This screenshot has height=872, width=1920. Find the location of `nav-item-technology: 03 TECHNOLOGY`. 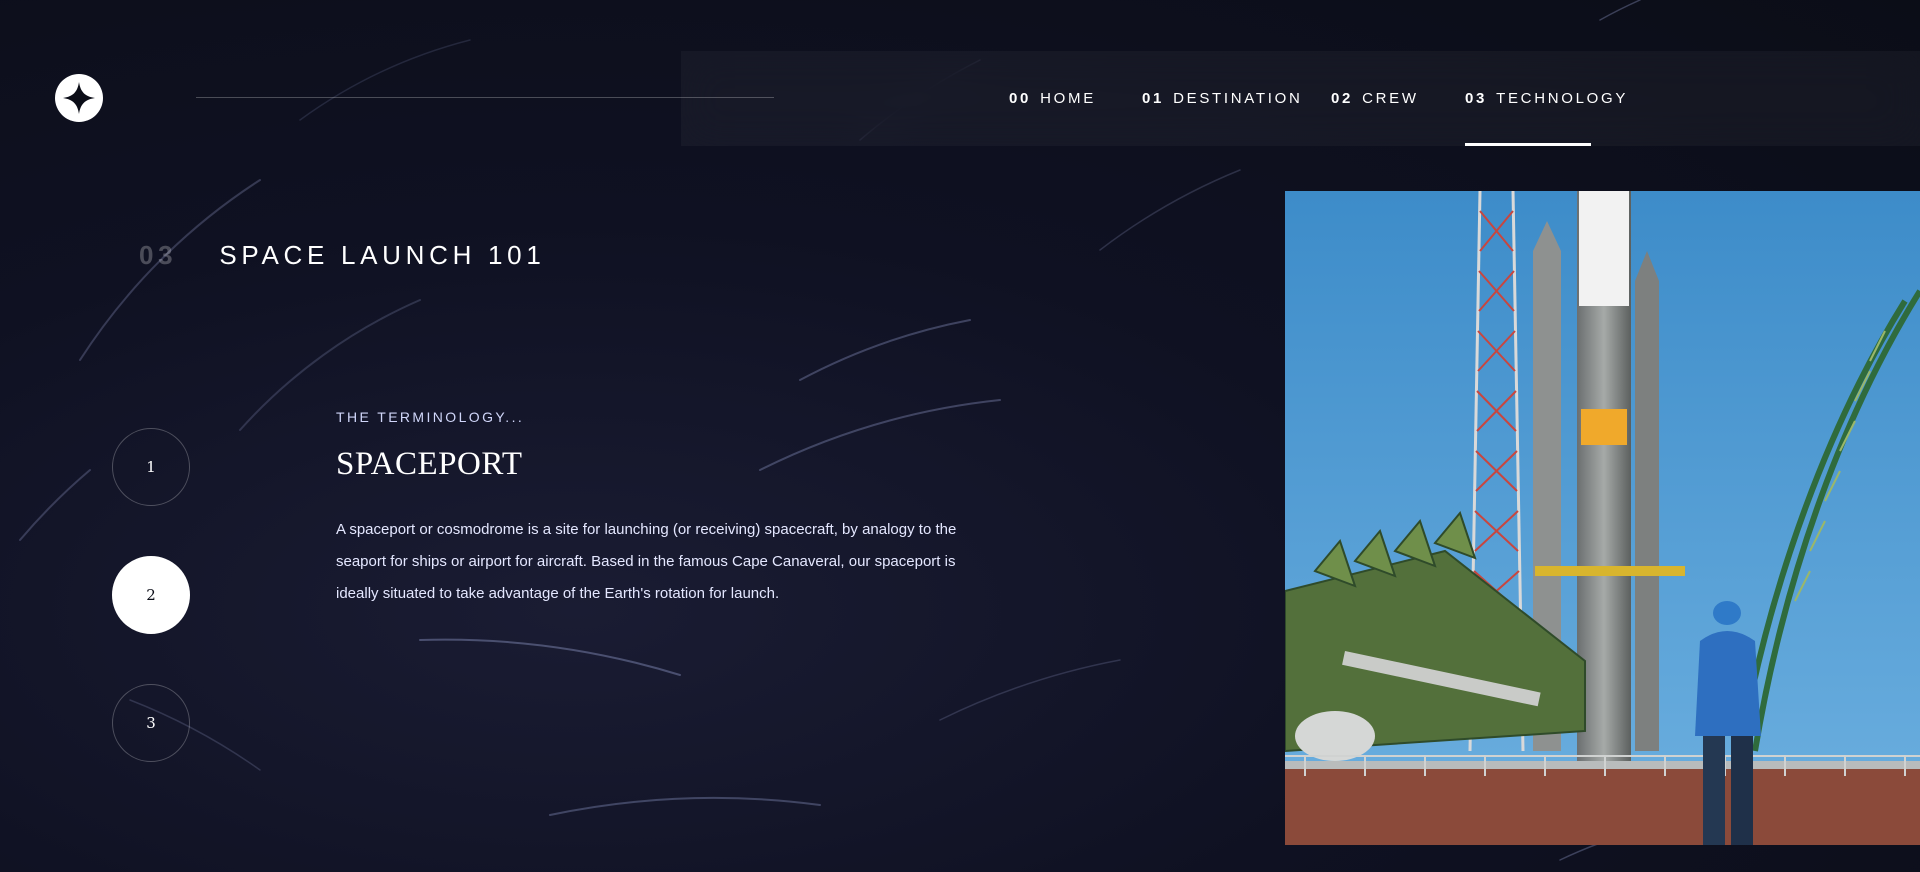

nav-item-technology: 03 TECHNOLOGY is located at coordinates (1545, 98).